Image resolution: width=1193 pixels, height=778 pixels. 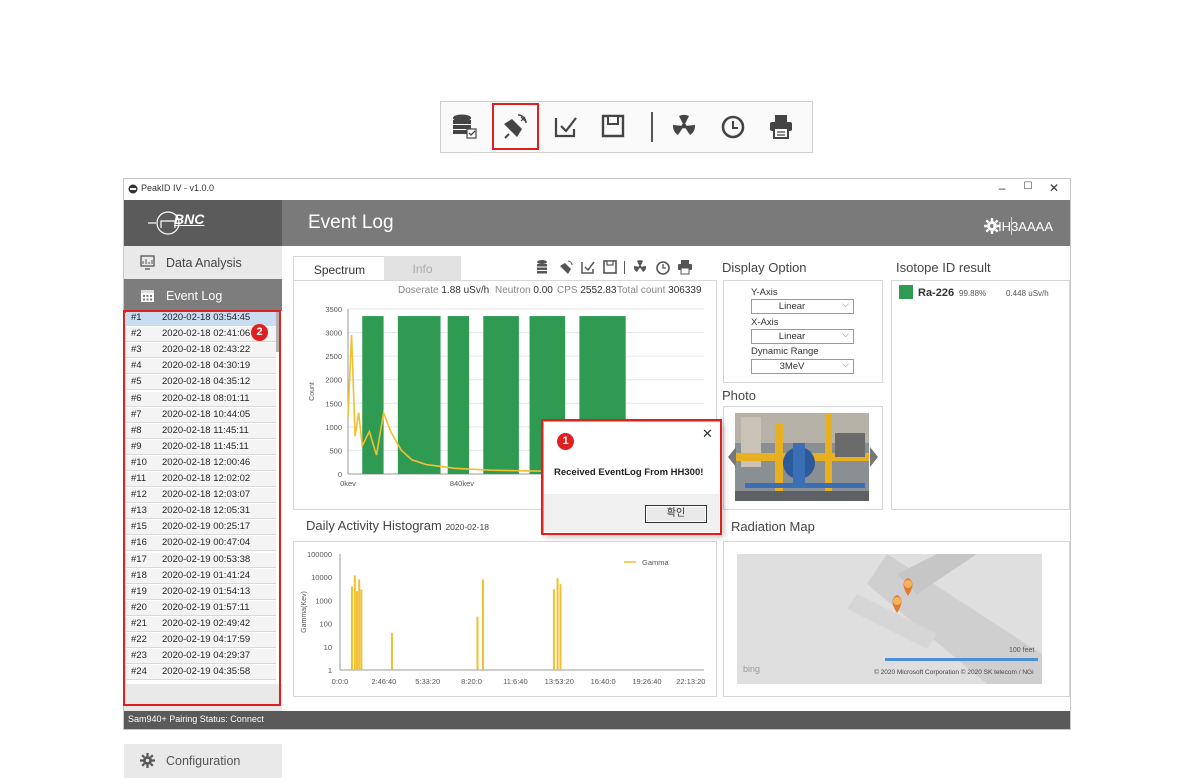 I want to click on dynamic-range-label: Dynamic Range, so click(x=785, y=351).